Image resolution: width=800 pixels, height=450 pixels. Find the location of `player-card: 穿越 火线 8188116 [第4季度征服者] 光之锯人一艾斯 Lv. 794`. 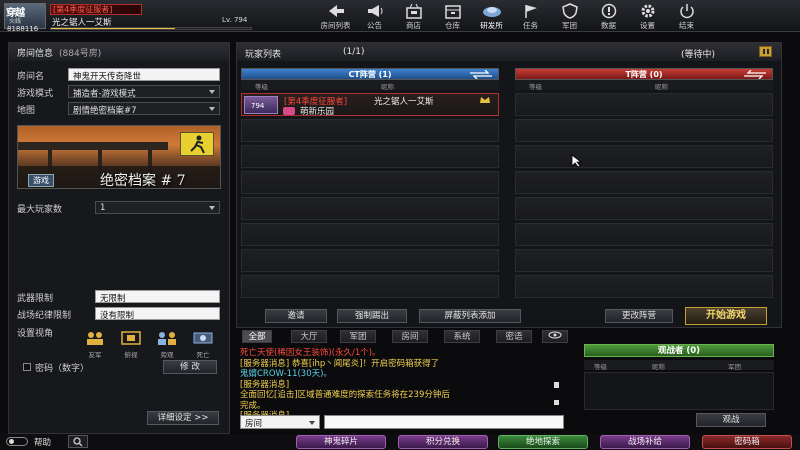

player-card: 穿越 火线 8188116 [第4季度征服者] 光之锯人一艾斯 Lv. 794 is located at coordinates (128, 18).